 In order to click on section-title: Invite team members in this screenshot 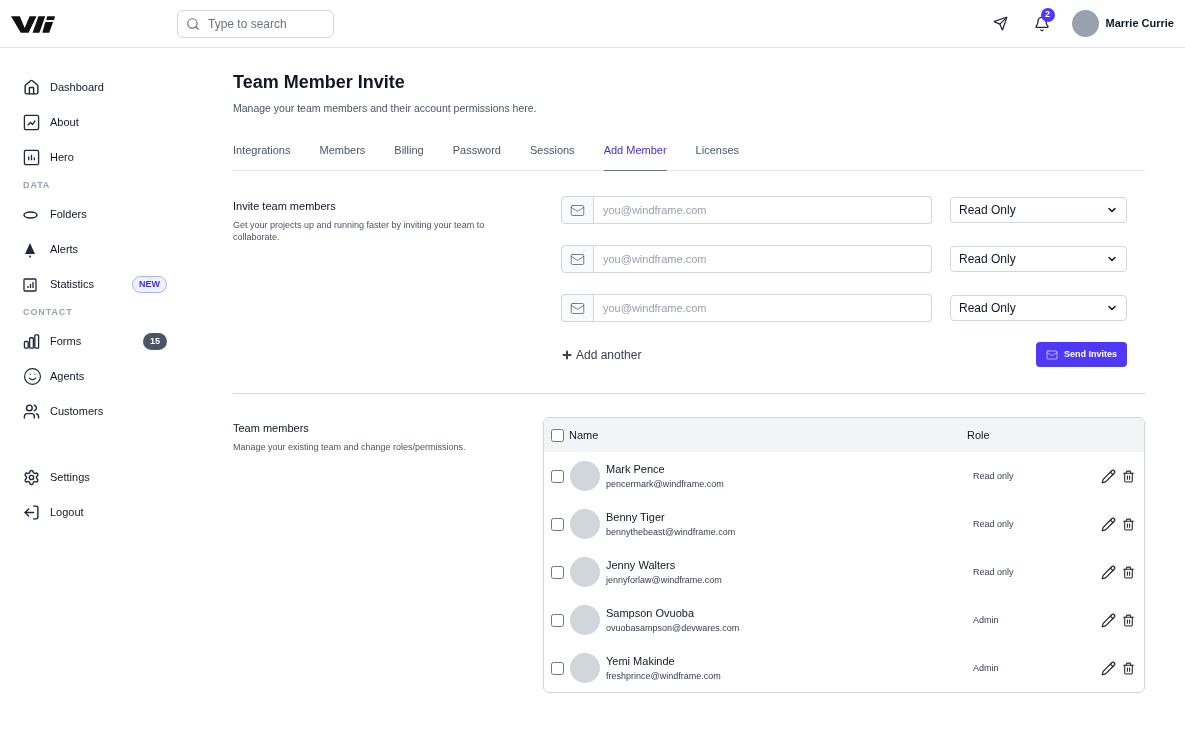, I will do `click(285, 207)`.